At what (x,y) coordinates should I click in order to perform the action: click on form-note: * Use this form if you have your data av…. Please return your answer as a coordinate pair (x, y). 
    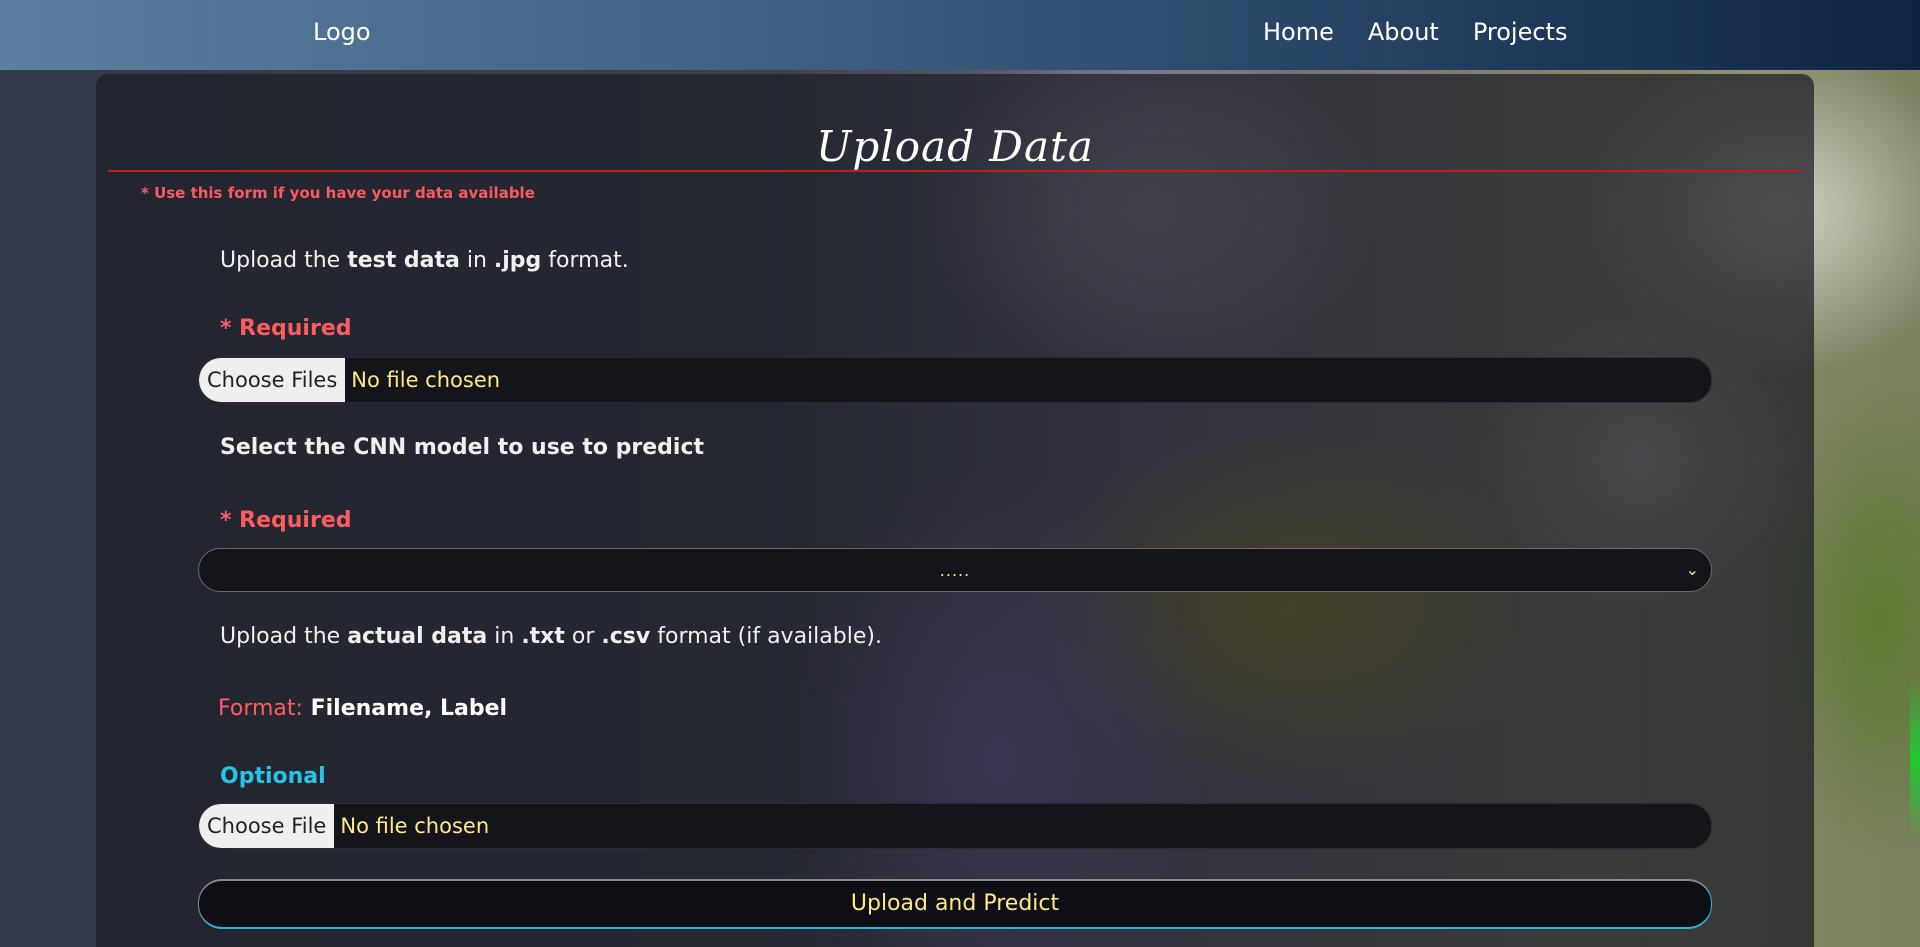
    Looking at the image, I should click on (338, 193).